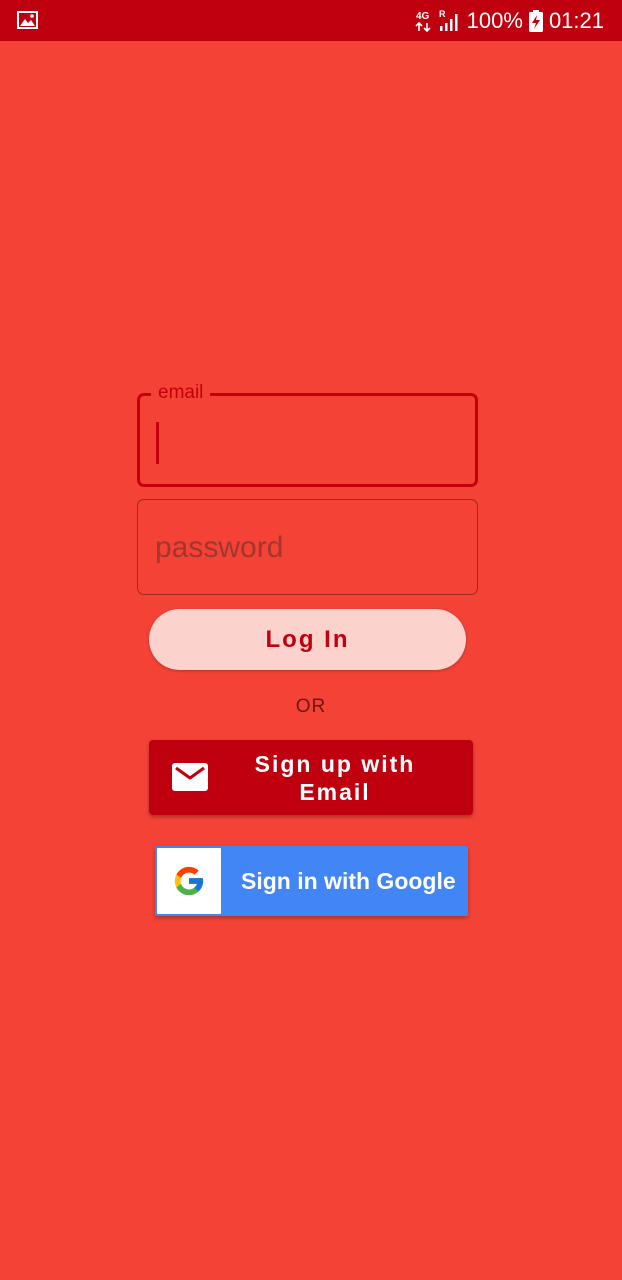  What do you see at coordinates (190, 777) in the screenshot?
I see `mail-icon` at bounding box center [190, 777].